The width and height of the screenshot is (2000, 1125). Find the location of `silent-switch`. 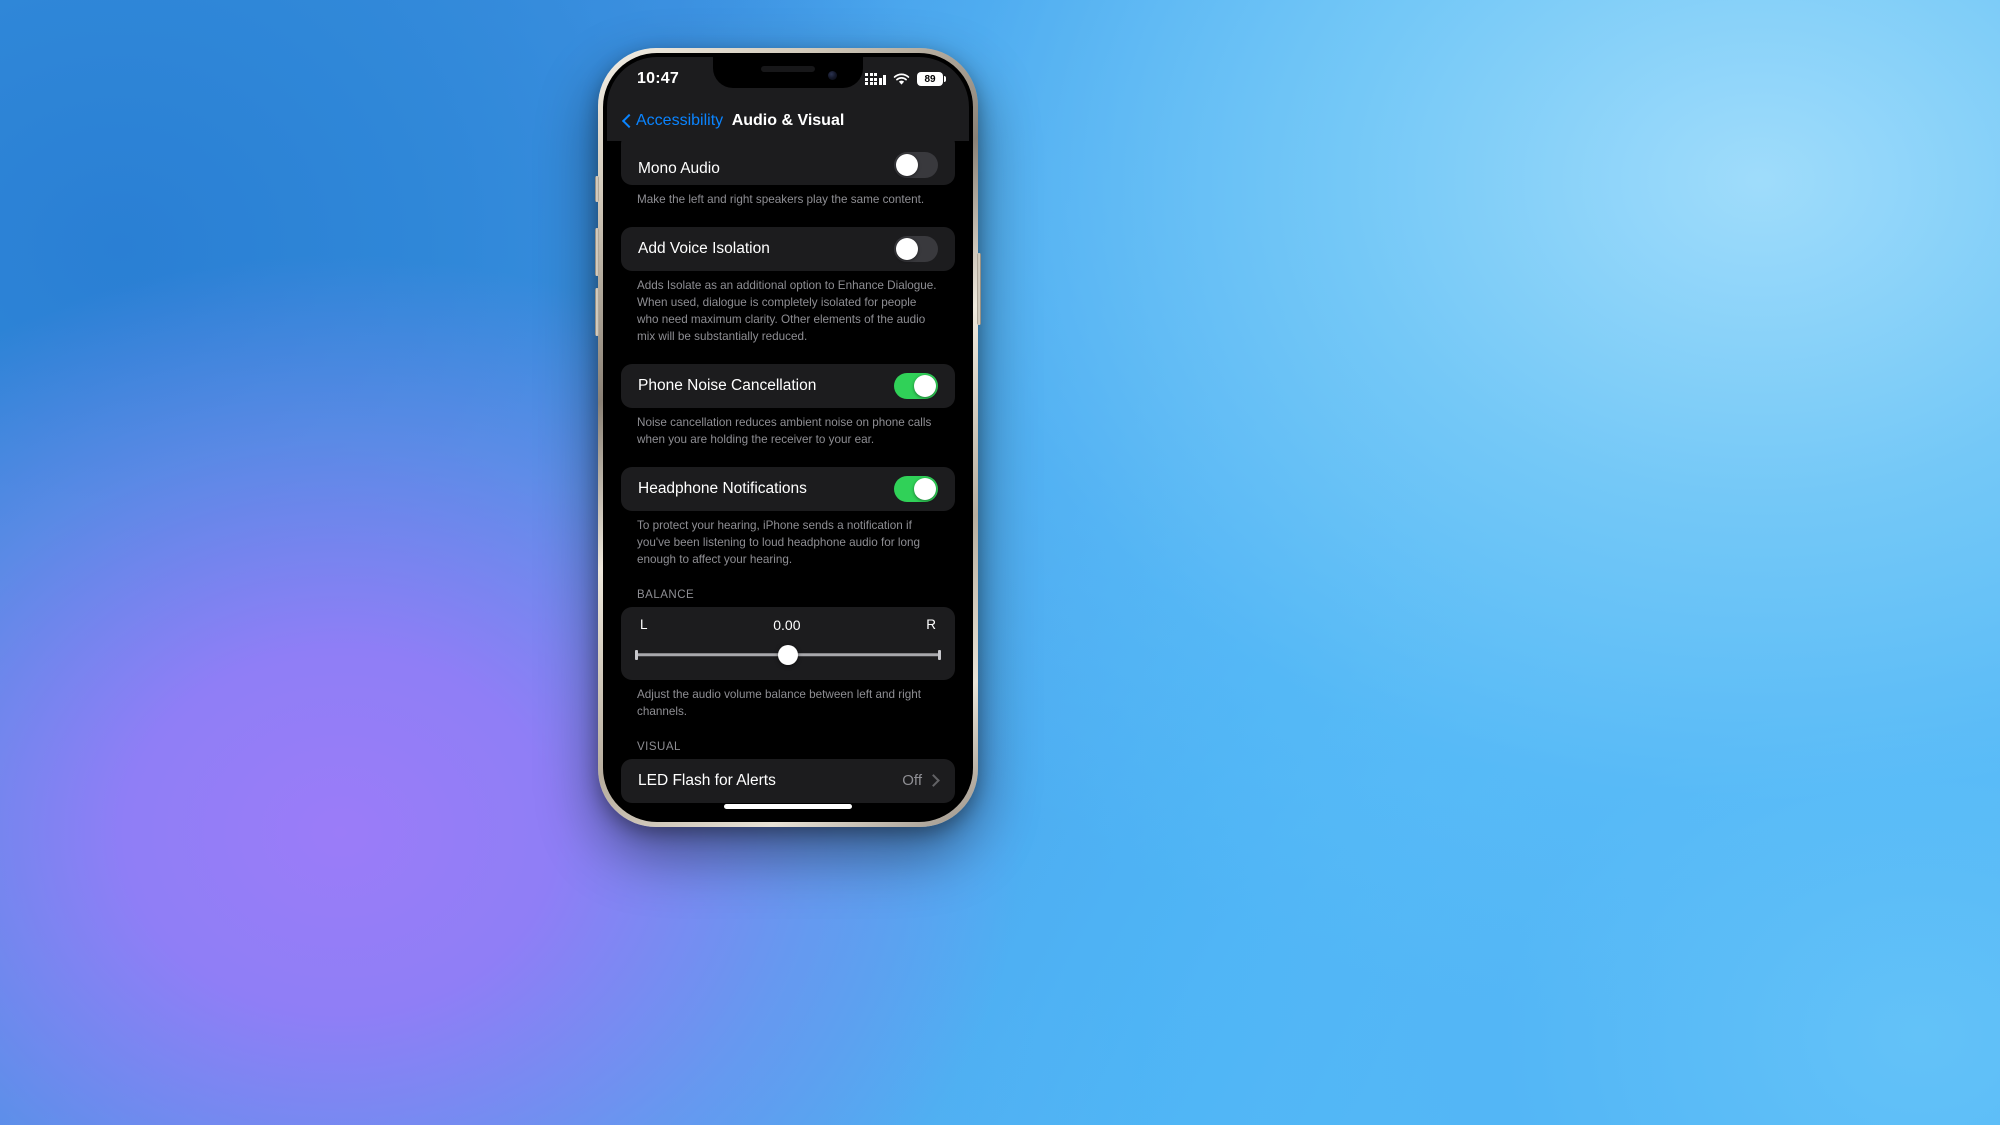

silent-switch is located at coordinates (597, 189).